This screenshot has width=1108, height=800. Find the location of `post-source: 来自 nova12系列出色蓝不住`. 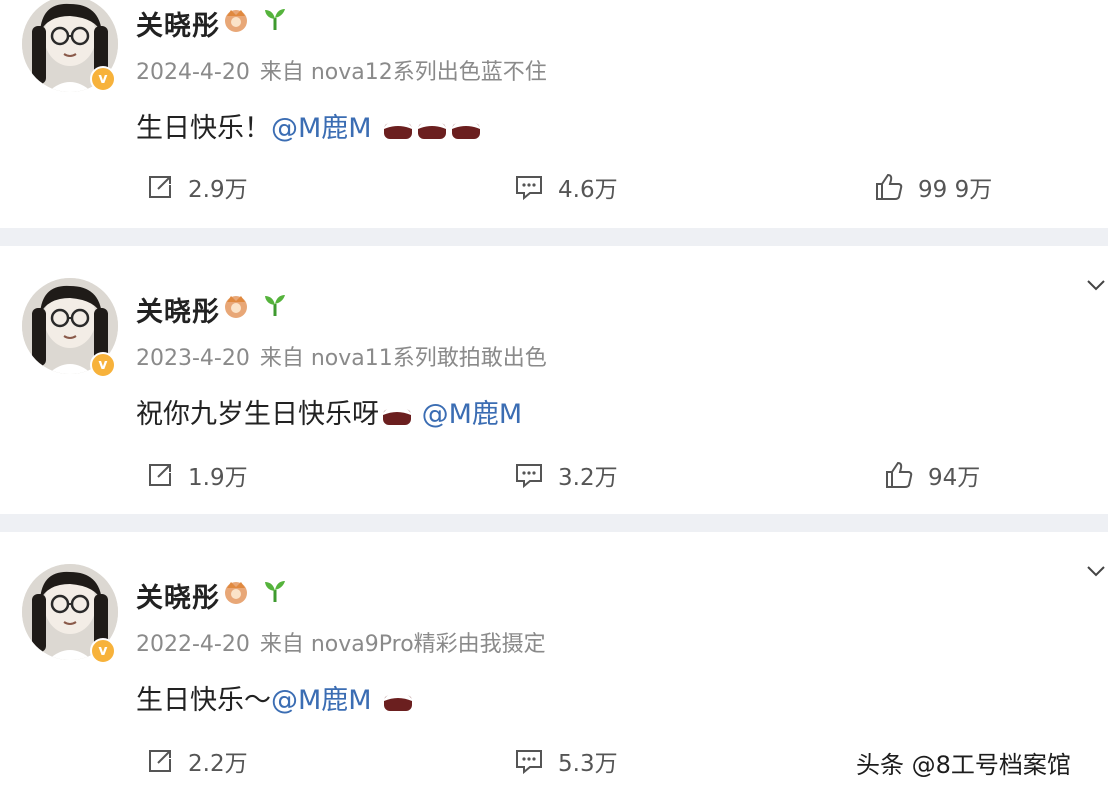

post-source: 来自 nova12系列出色蓝不住 is located at coordinates (403, 72).